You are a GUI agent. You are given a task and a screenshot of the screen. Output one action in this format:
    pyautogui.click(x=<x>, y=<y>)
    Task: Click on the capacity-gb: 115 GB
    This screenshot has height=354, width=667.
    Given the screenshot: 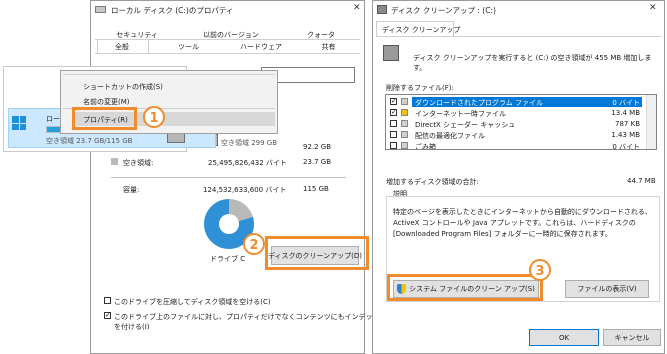 What is the action you would take?
    pyautogui.click(x=316, y=189)
    